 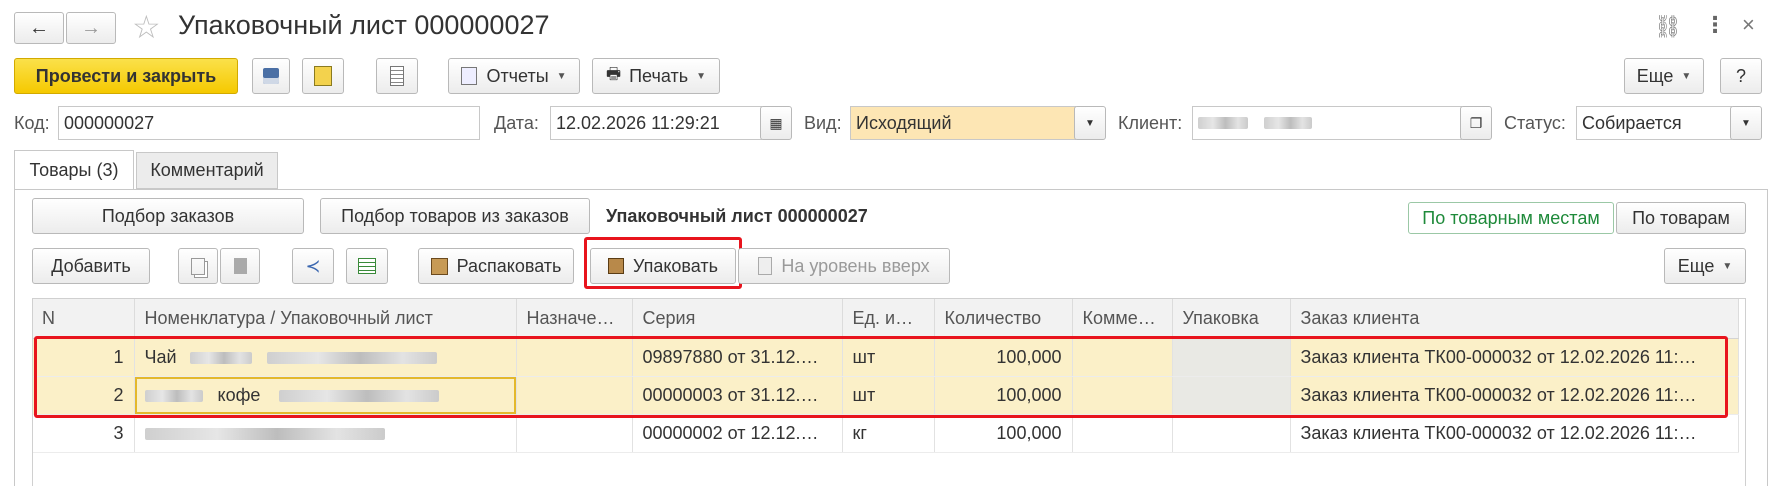 I want to click on by-goods-button: По товарам, so click(x=1681, y=218).